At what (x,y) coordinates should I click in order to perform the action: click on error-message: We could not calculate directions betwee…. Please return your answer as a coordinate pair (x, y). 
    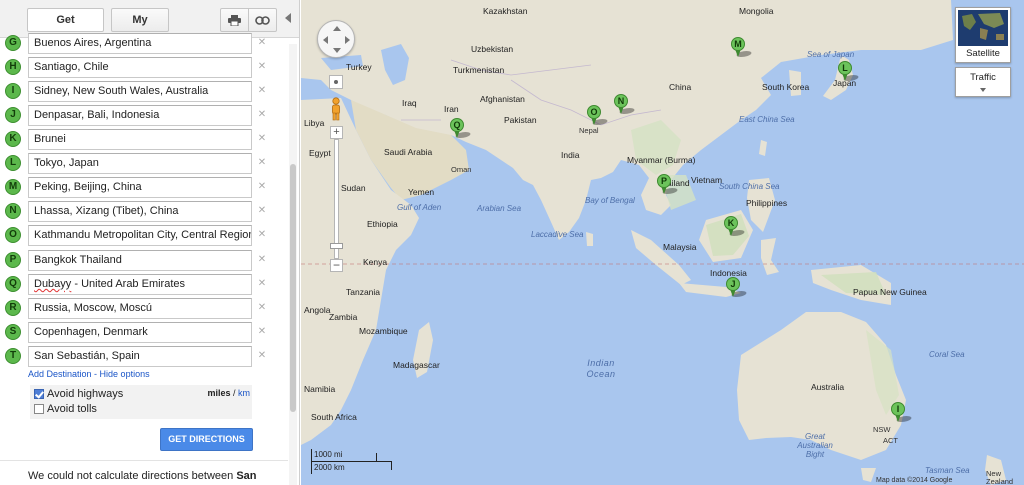
    Looking at the image, I should click on (142, 476).